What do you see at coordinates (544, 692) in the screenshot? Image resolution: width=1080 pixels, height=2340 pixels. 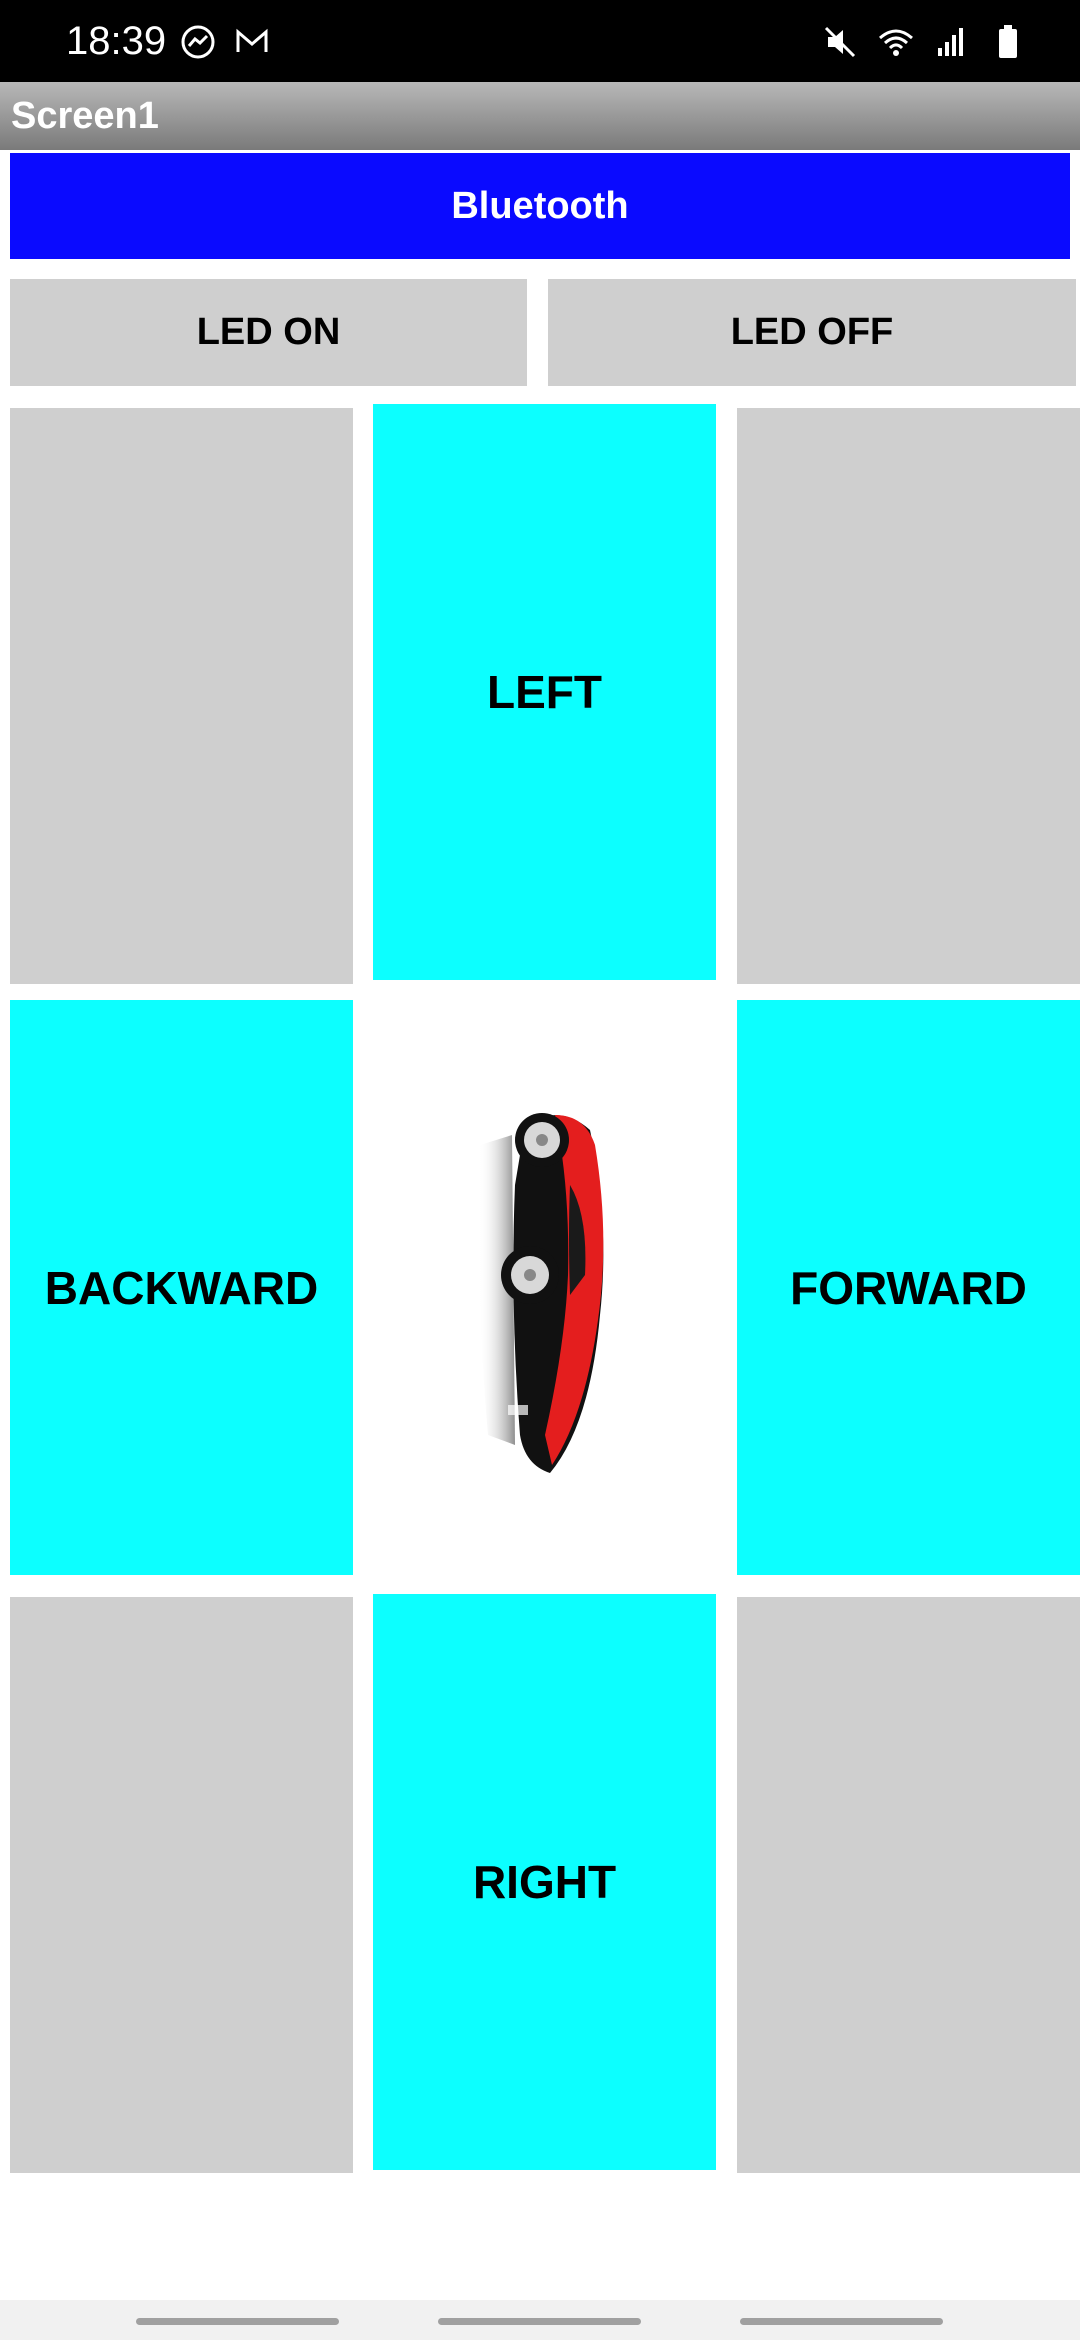 I see `left-button: LEFT` at bounding box center [544, 692].